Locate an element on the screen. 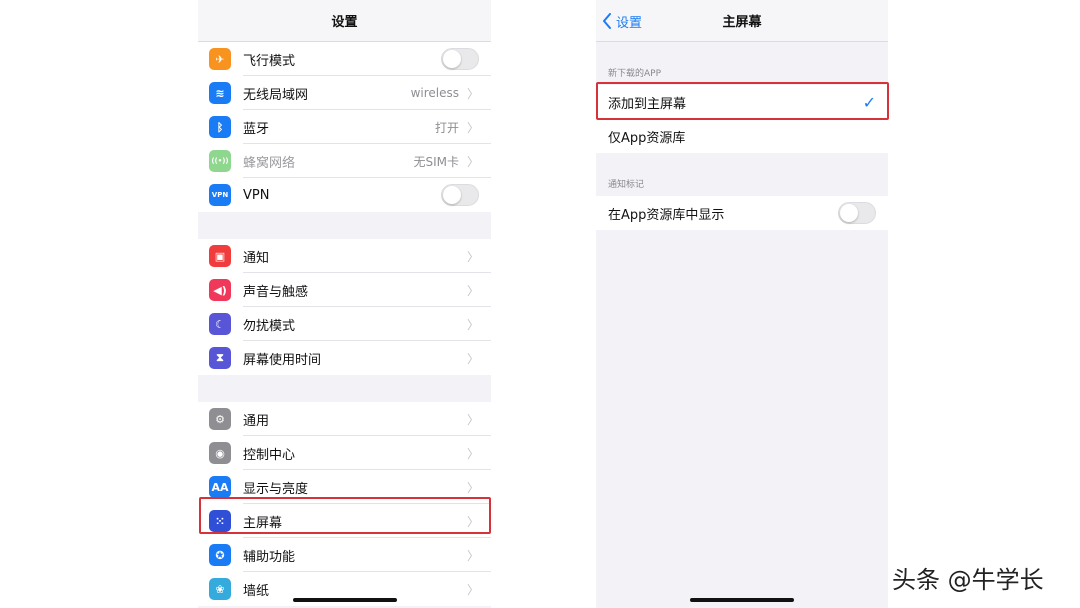 Image resolution: width=1080 pixels, height=608 pixels. settings-row: ✪ 辅助功能 〉 is located at coordinates (344, 555).